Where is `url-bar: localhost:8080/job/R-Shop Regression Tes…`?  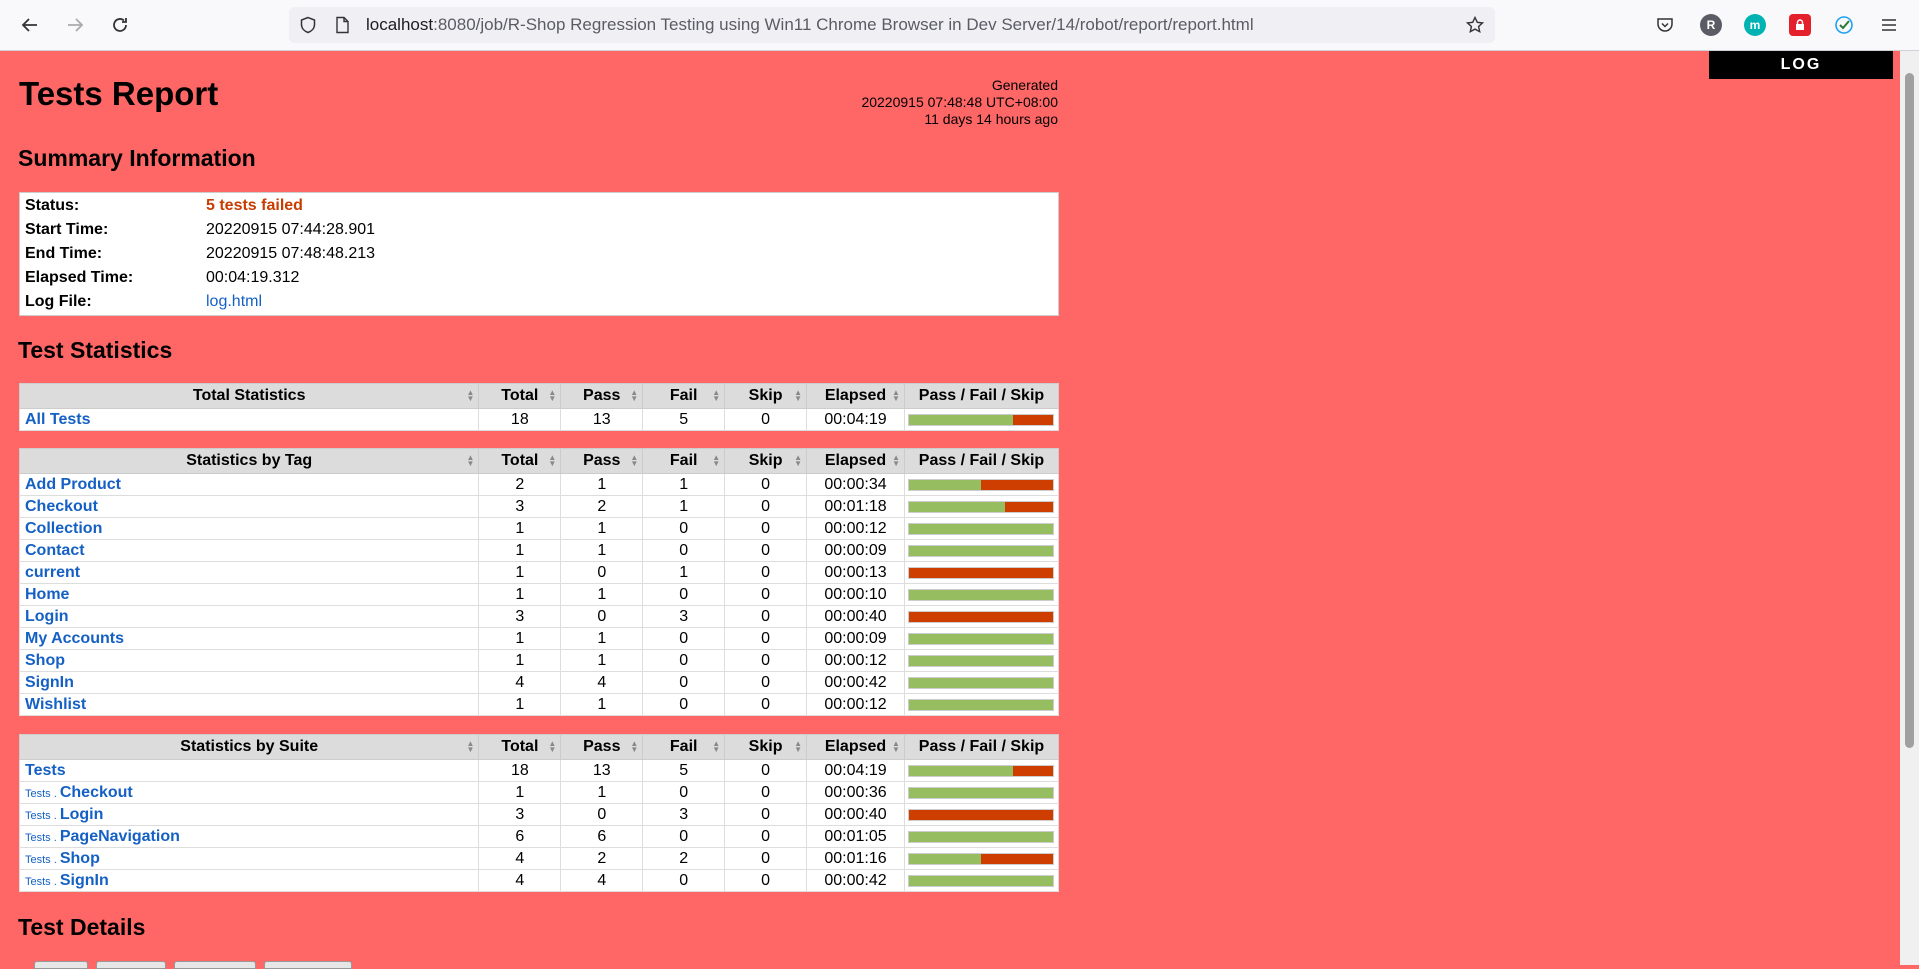
url-bar: localhost:8080/job/R-Shop Regression Tes… is located at coordinates (892, 25).